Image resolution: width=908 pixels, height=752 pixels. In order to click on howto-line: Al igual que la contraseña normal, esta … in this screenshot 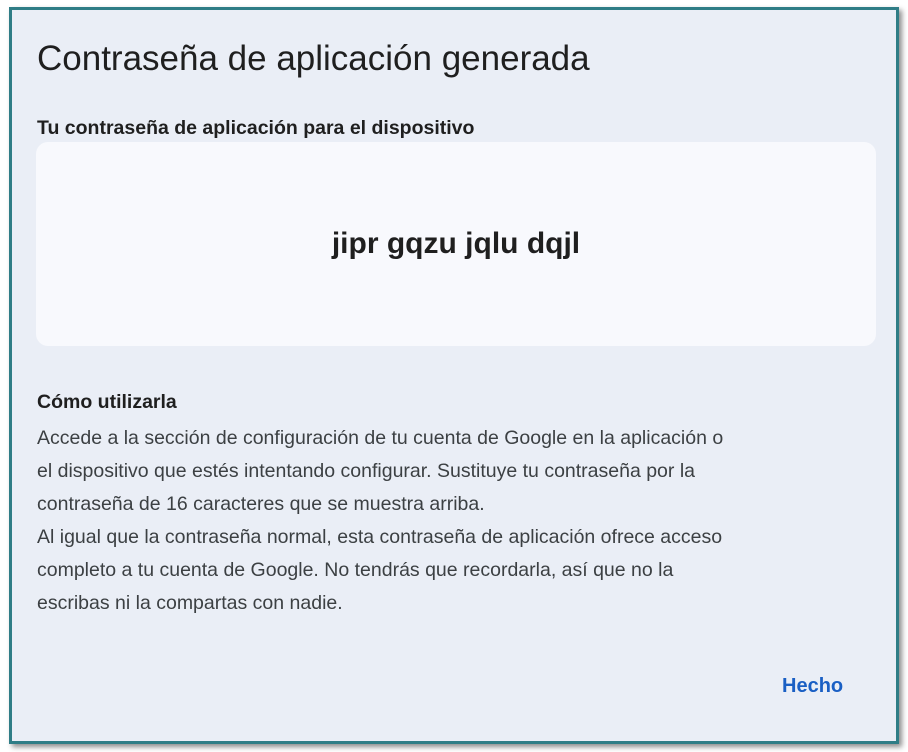, I will do `click(380, 537)`.